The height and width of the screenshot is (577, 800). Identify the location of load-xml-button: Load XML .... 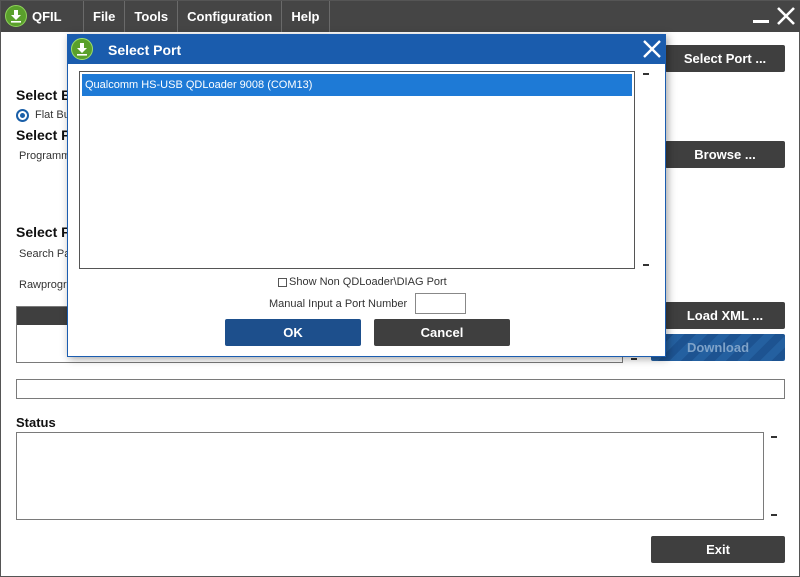
(725, 315).